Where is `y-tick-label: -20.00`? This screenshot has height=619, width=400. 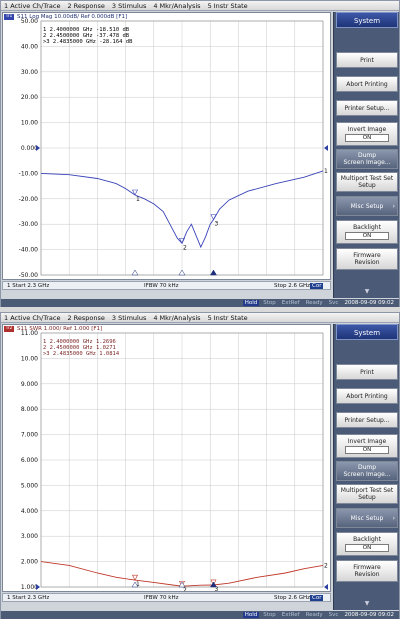 y-tick-label: -20.00 is located at coordinates (29, 199).